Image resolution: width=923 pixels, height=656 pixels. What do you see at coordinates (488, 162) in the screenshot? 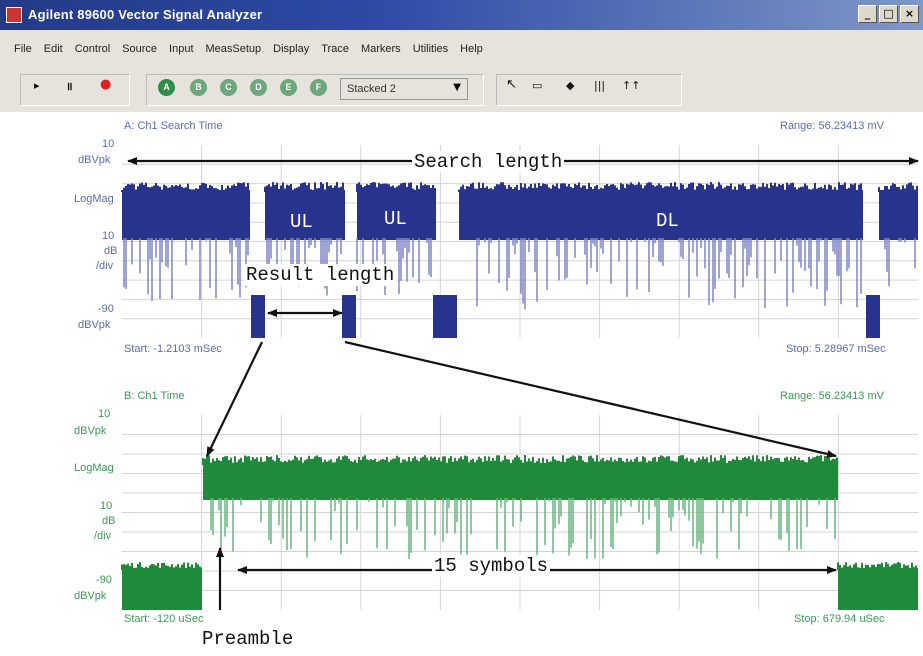
I see `search-length-label: Search length` at bounding box center [488, 162].